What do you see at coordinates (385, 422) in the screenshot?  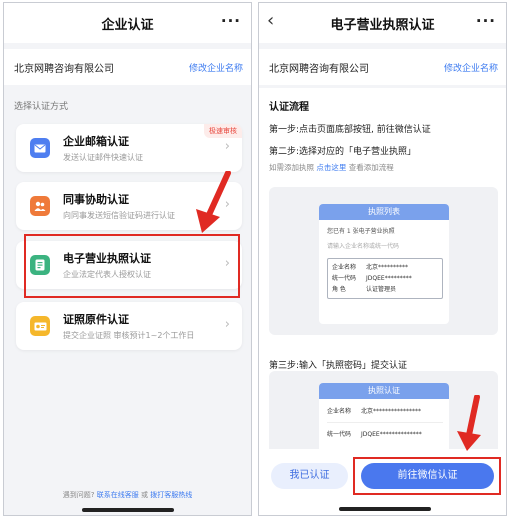 I see `divider` at bounding box center [385, 422].